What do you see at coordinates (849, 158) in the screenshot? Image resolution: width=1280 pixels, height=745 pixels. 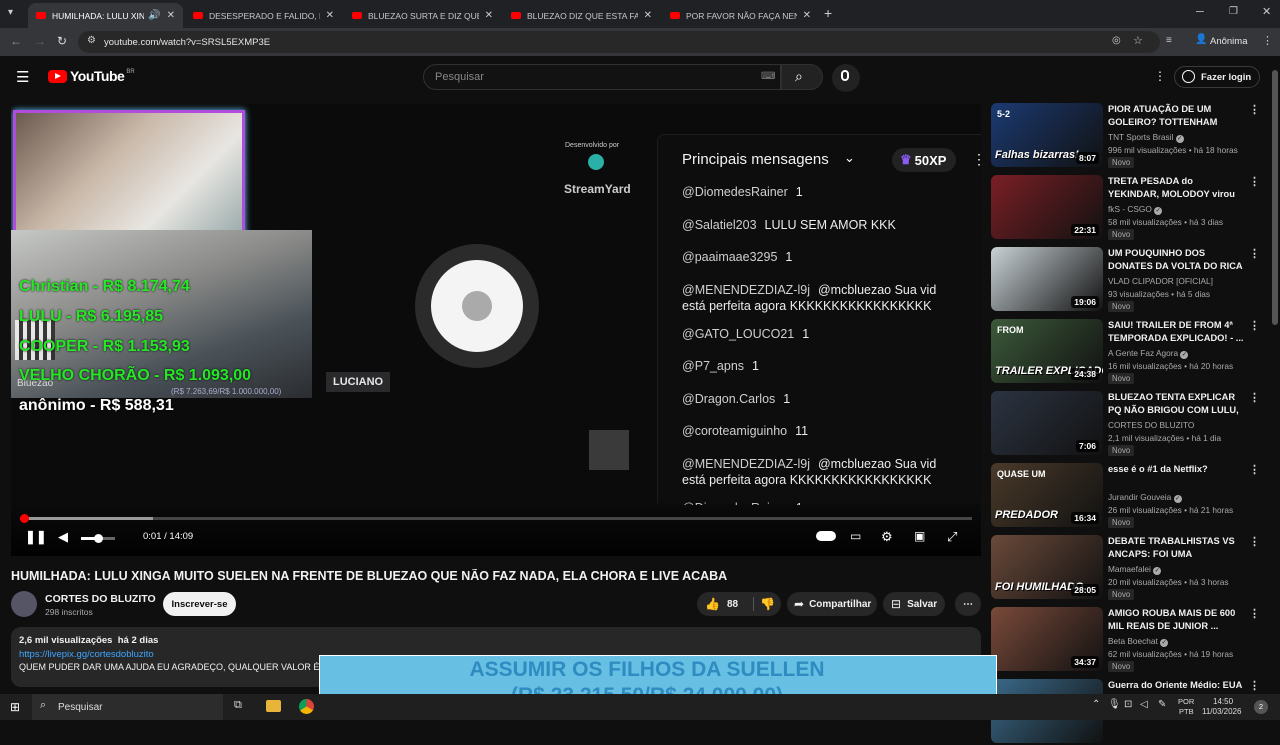 I see `chevron-down-icon: ⌄` at bounding box center [849, 158].